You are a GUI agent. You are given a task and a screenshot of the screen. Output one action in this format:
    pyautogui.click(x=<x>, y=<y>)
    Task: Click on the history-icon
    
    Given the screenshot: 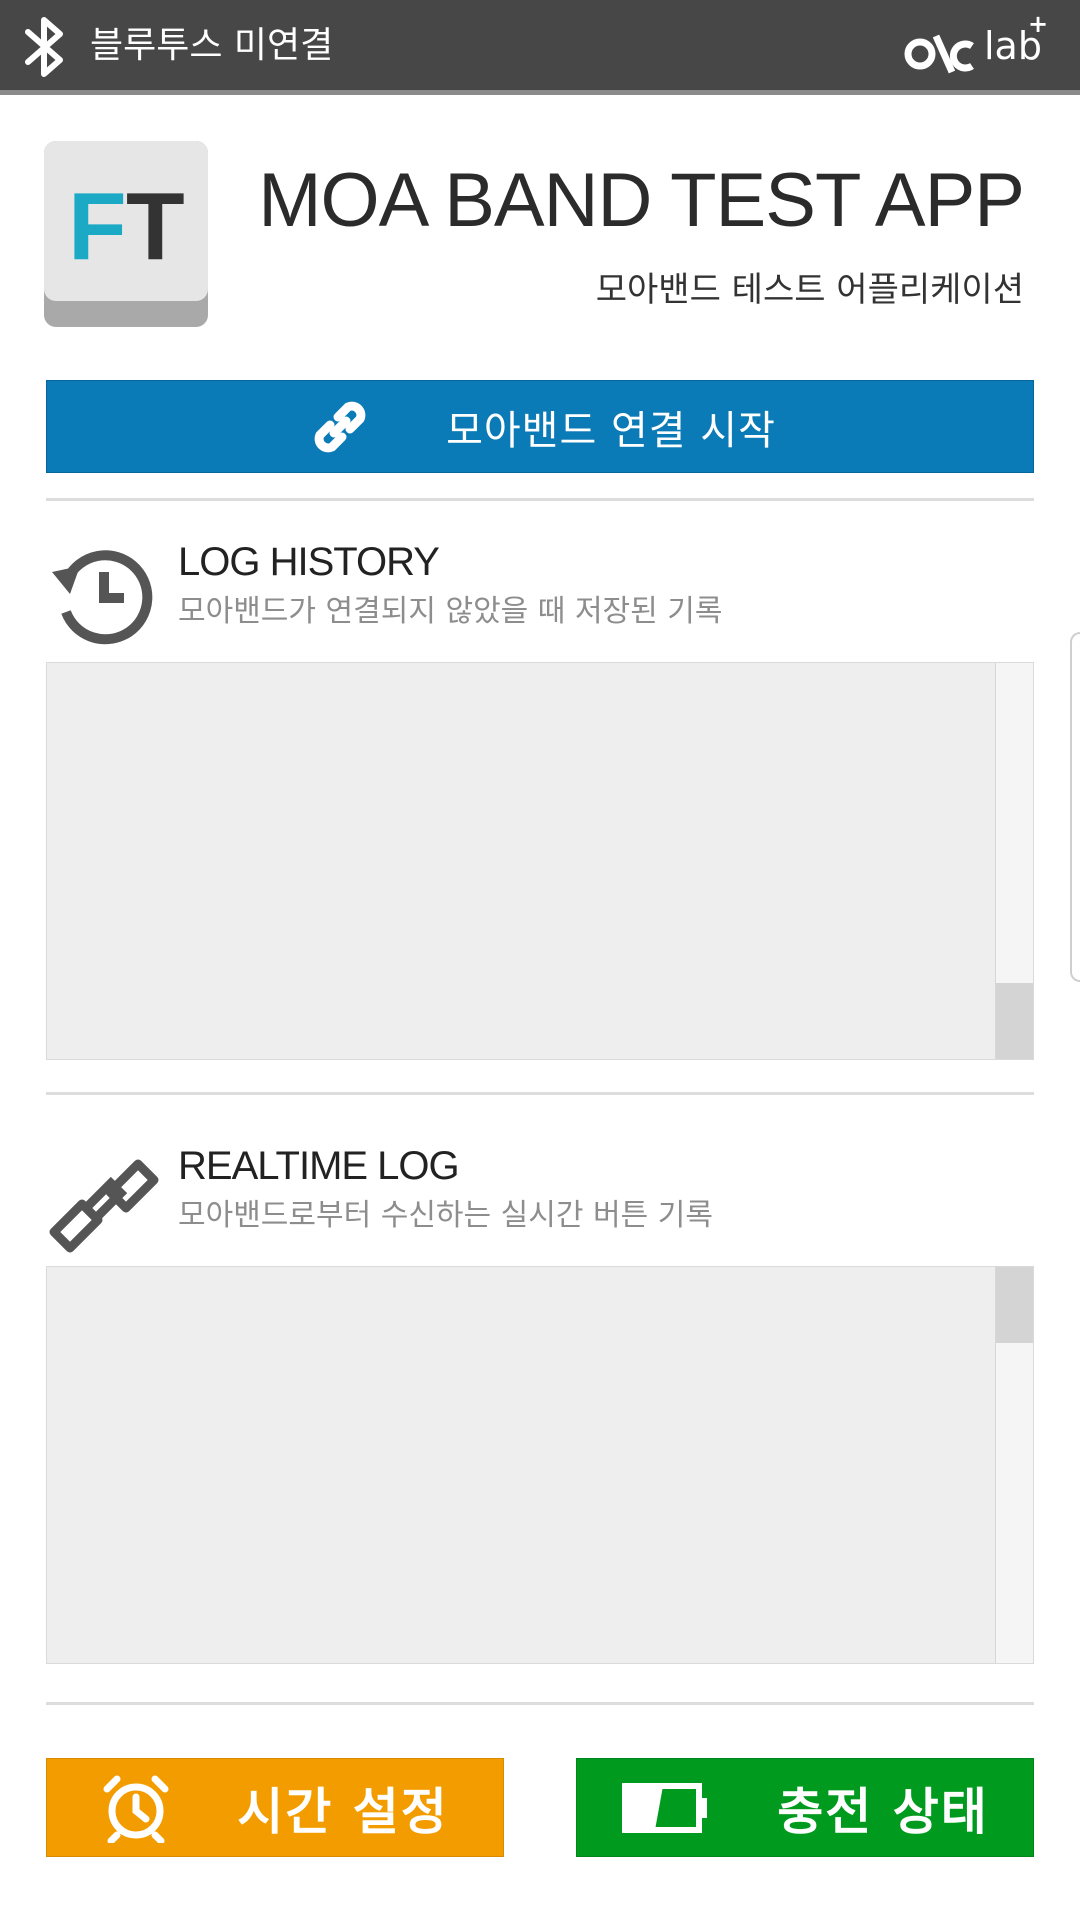 What is the action you would take?
    pyautogui.click(x=102, y=597)
    